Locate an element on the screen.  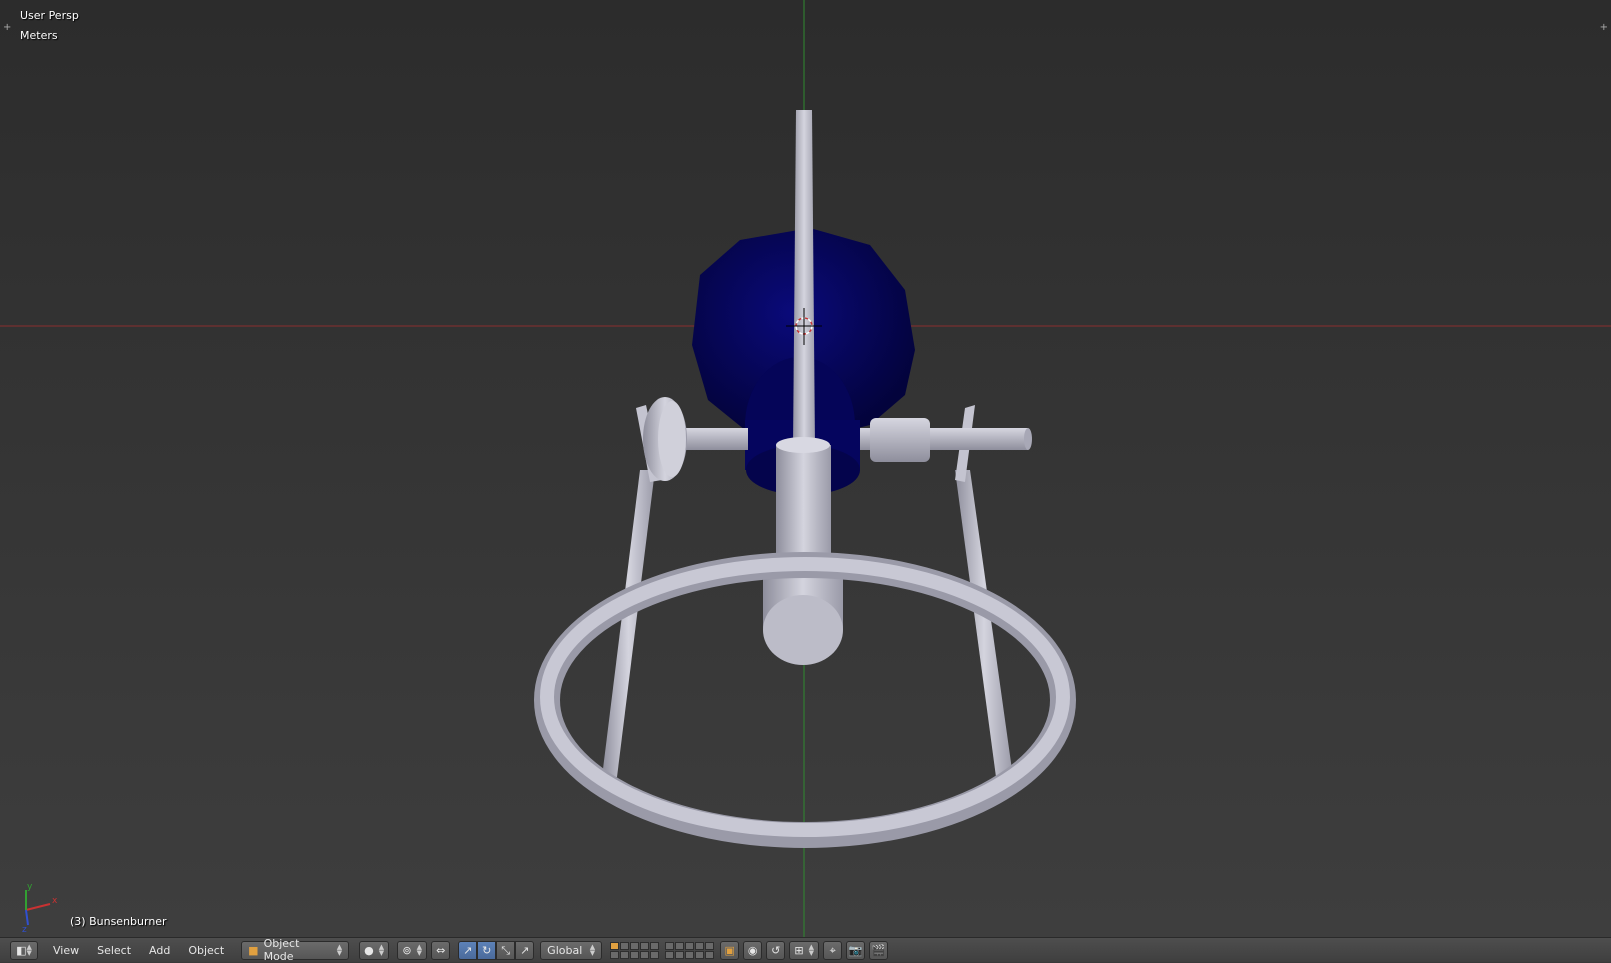
mode-label: Object Mode is located at coordinates (281, 950).